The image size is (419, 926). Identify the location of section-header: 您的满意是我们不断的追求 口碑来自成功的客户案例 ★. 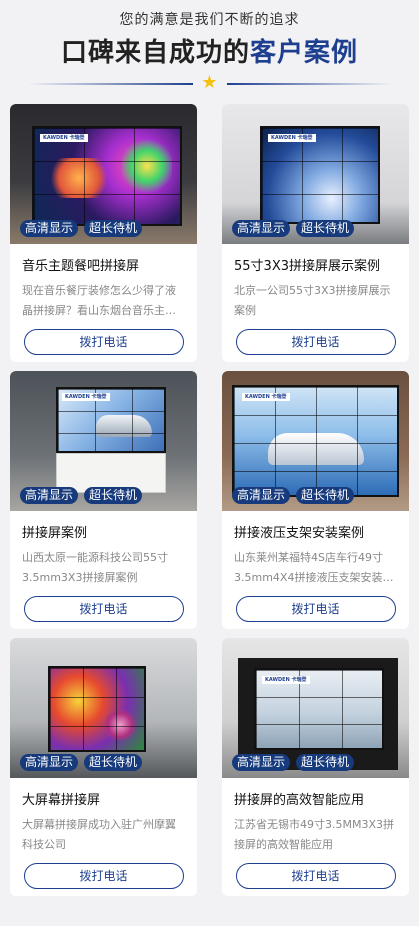
(209, 48).